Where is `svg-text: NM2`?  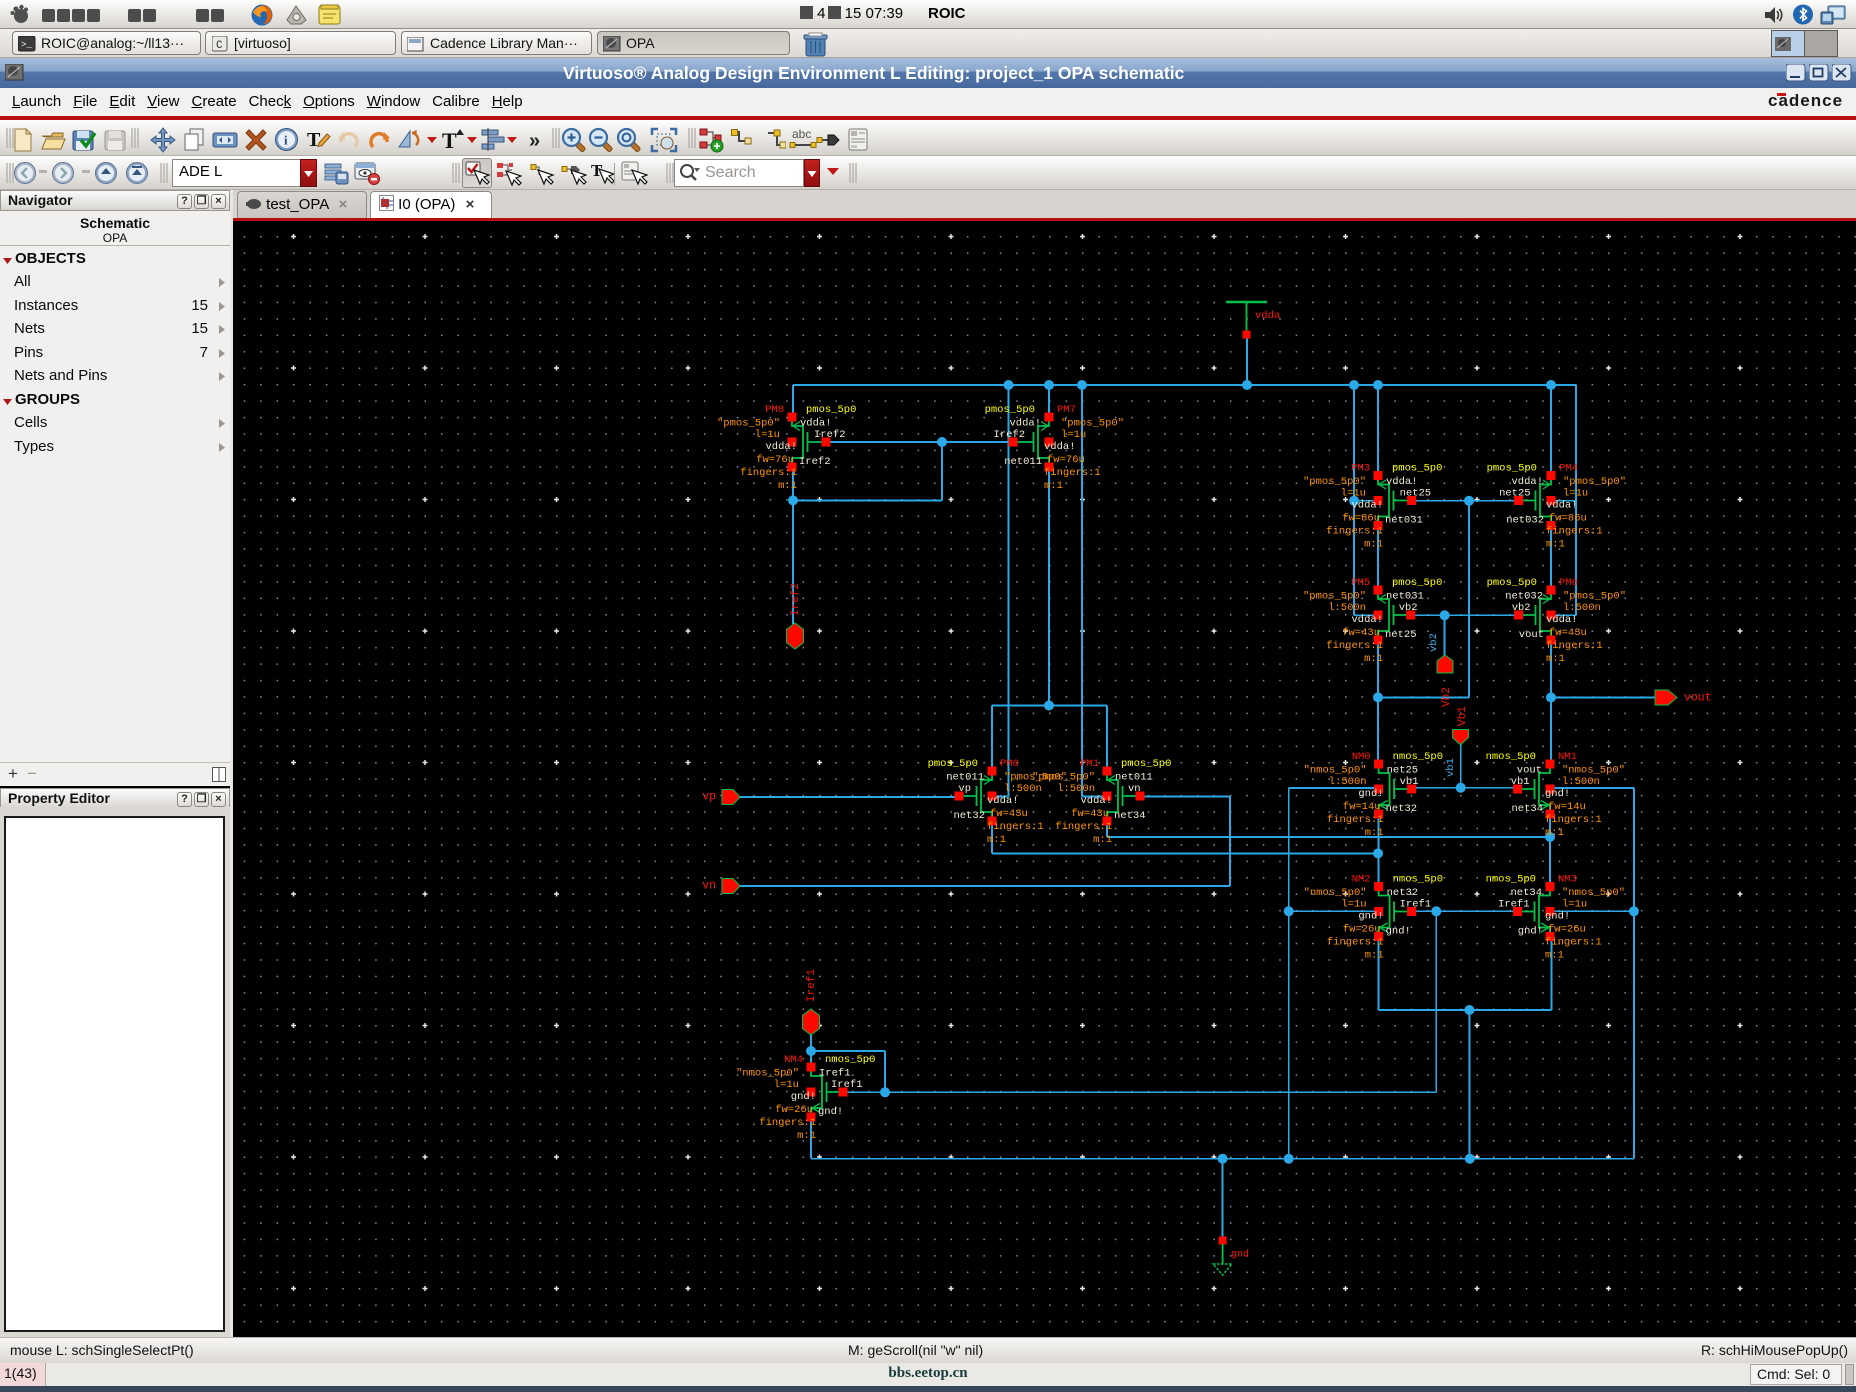
svg-text: NM2 is located at coordinates (1361, 880).